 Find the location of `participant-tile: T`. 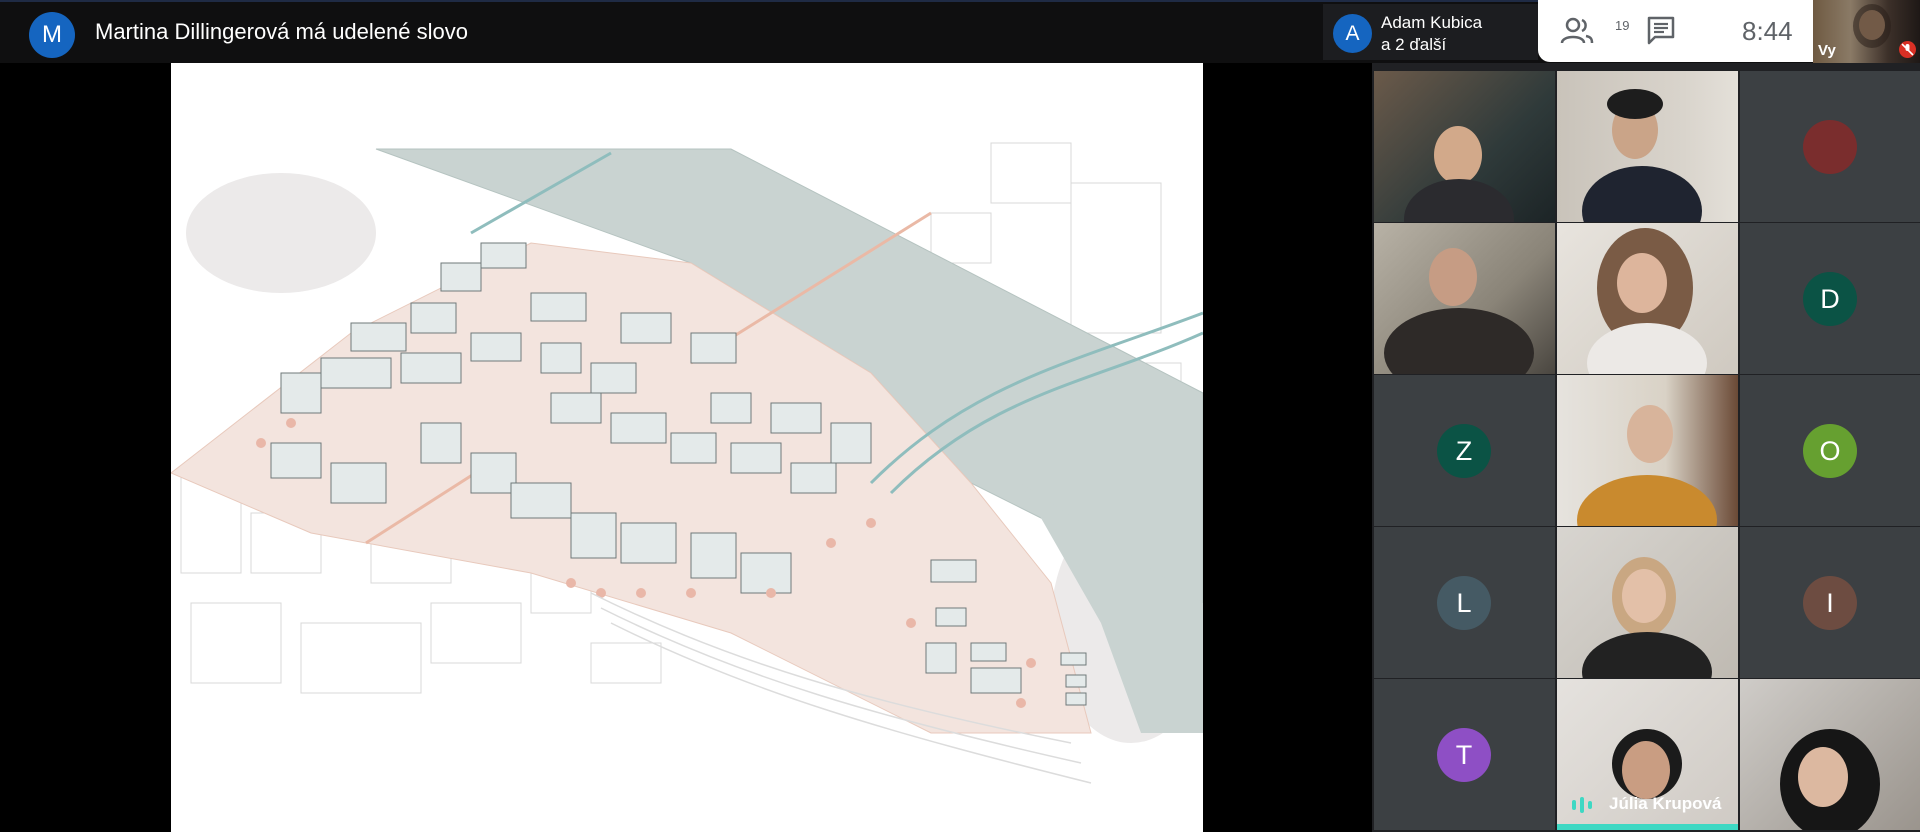

participant-tile: T is located at coordinates (1464, 754).